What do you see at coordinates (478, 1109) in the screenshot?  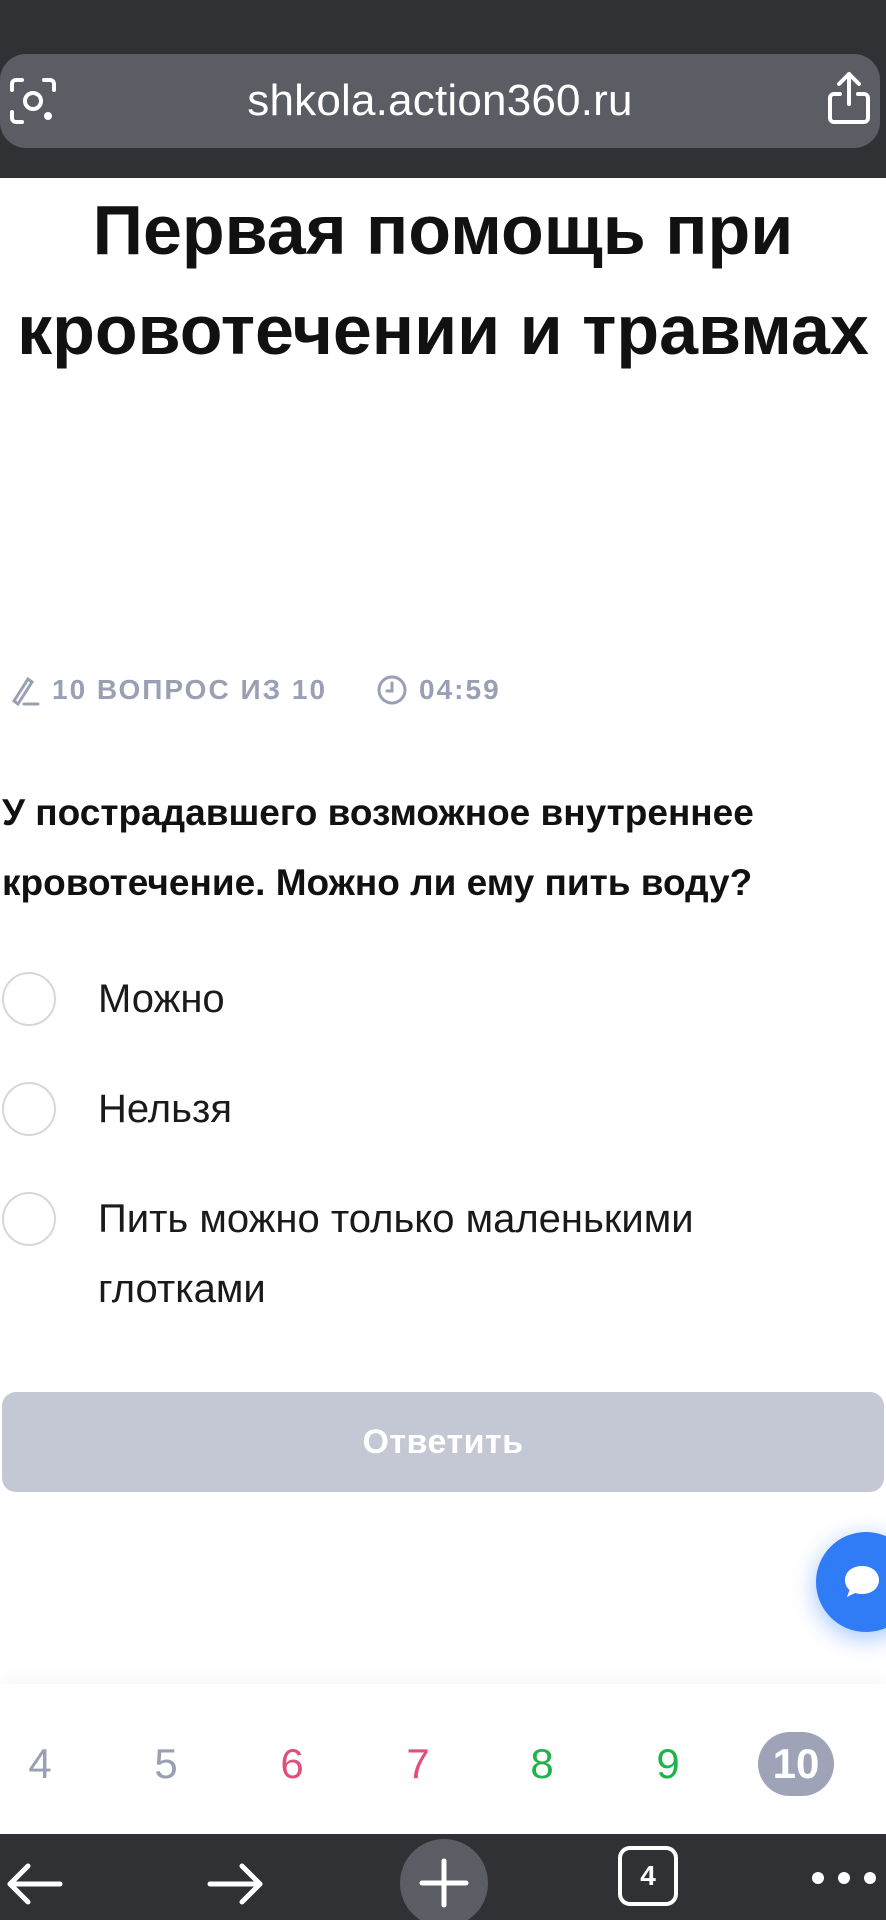 I see `answer-option-label: Нельзя` at bounding box center [478, 1109].